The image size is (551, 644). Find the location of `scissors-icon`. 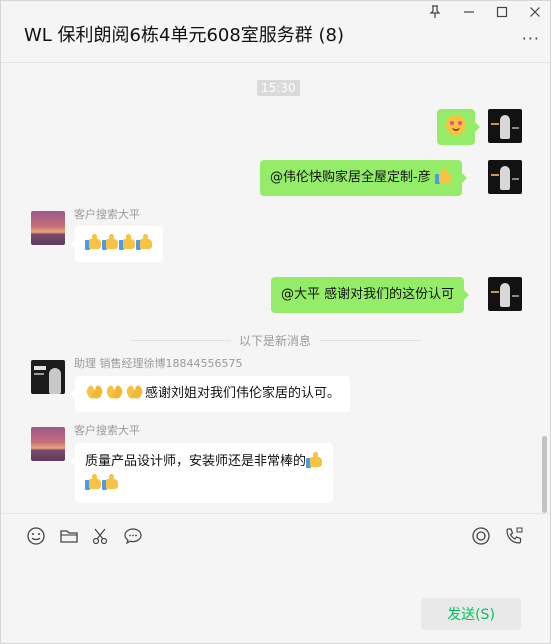

scissors-icon is located at coordinates (101, 536).